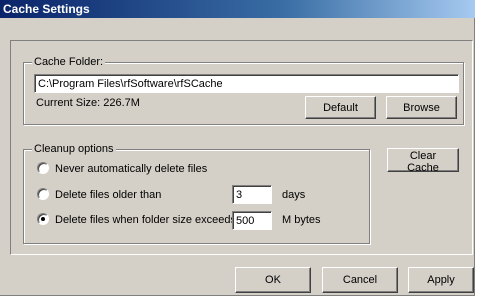 Image resolution: width=483 pixels, height=298 pixels. I want to click on never-delete-option: Never automatically delete files, so click(122, 169).